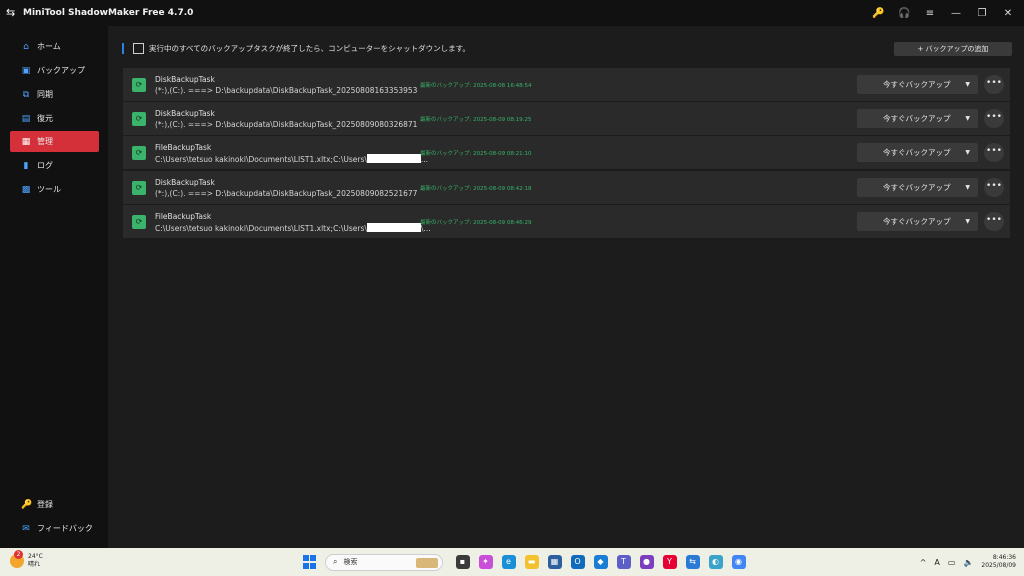  What do you see at coordinates (108, 13) in the screenshot?
I see `app-title: MiniTool ShadowMaker Free 4.7.0` at bounding box center [108, 13].